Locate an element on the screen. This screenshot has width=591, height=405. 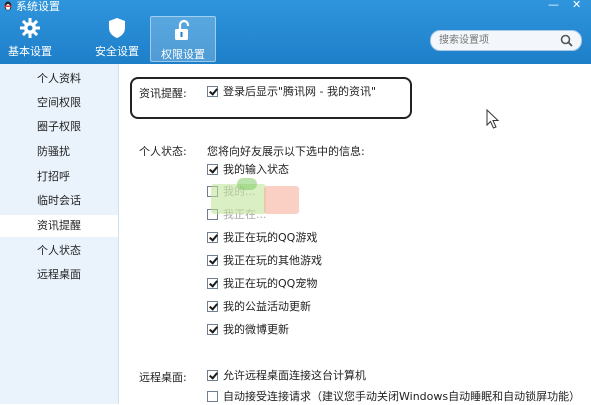
mouse-cursor-icon is located at coordinates (493, 119).